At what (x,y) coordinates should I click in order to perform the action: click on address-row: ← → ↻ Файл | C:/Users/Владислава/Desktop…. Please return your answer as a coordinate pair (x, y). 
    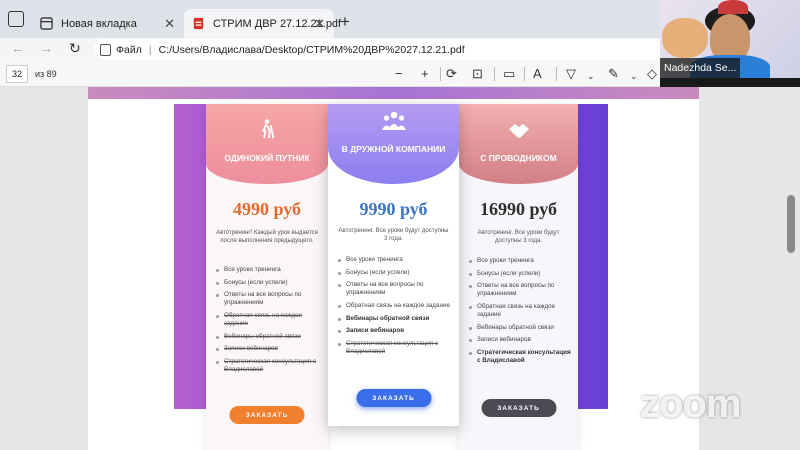
    Looking at the image, I should click on (330, 50).